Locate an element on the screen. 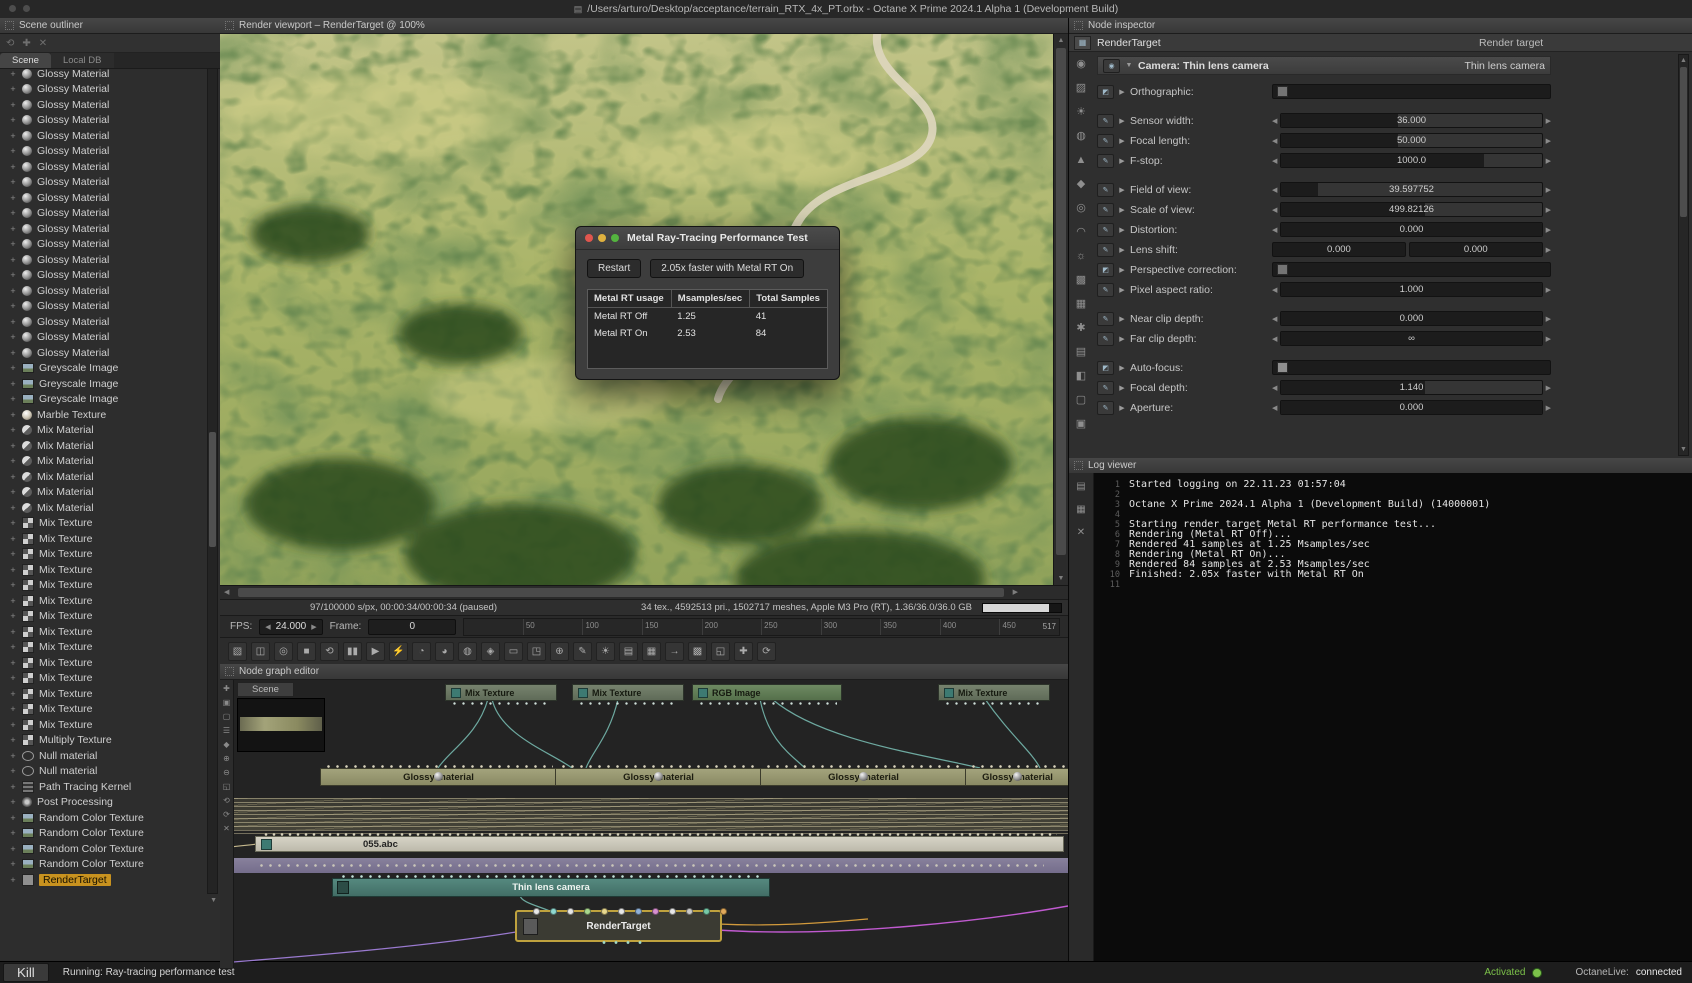  outliner-item: + Marble Texture is located at coordinates (103, 415).